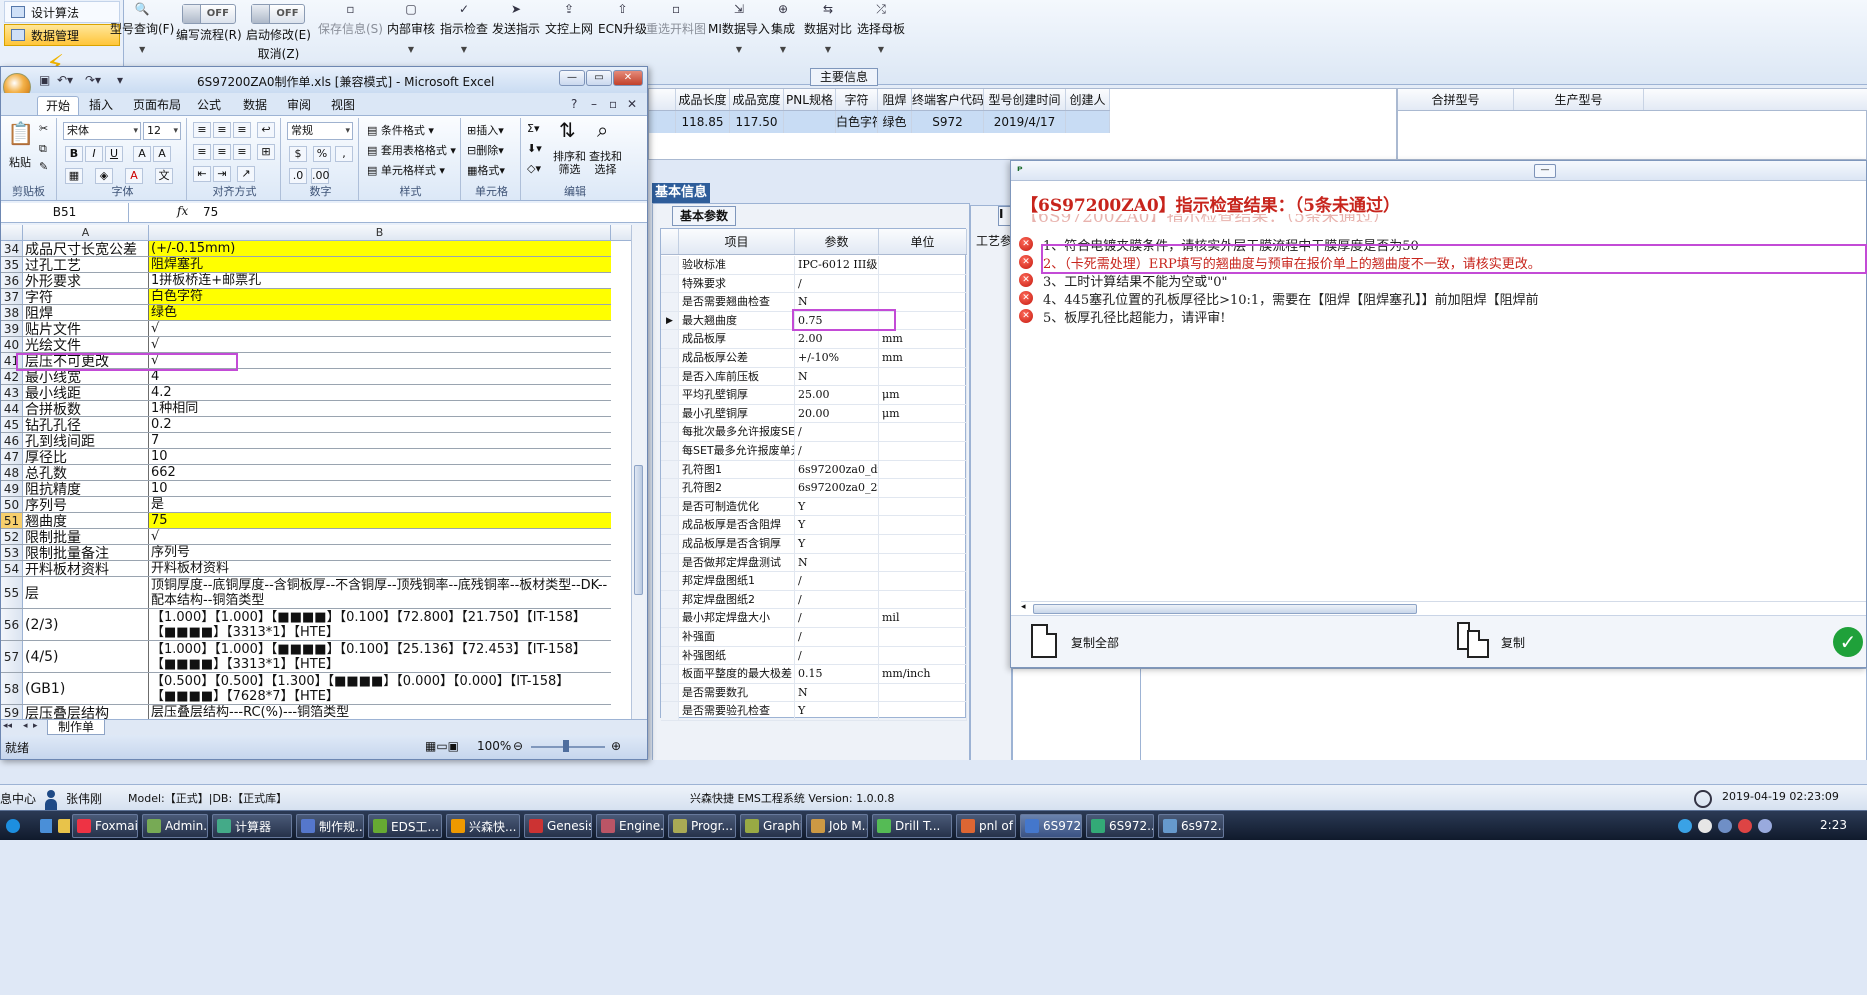 Image resolution: width=1867 pixels, height=995 pixels. I want to click on cell-a: 层压叠层结构, so click(86, 712).